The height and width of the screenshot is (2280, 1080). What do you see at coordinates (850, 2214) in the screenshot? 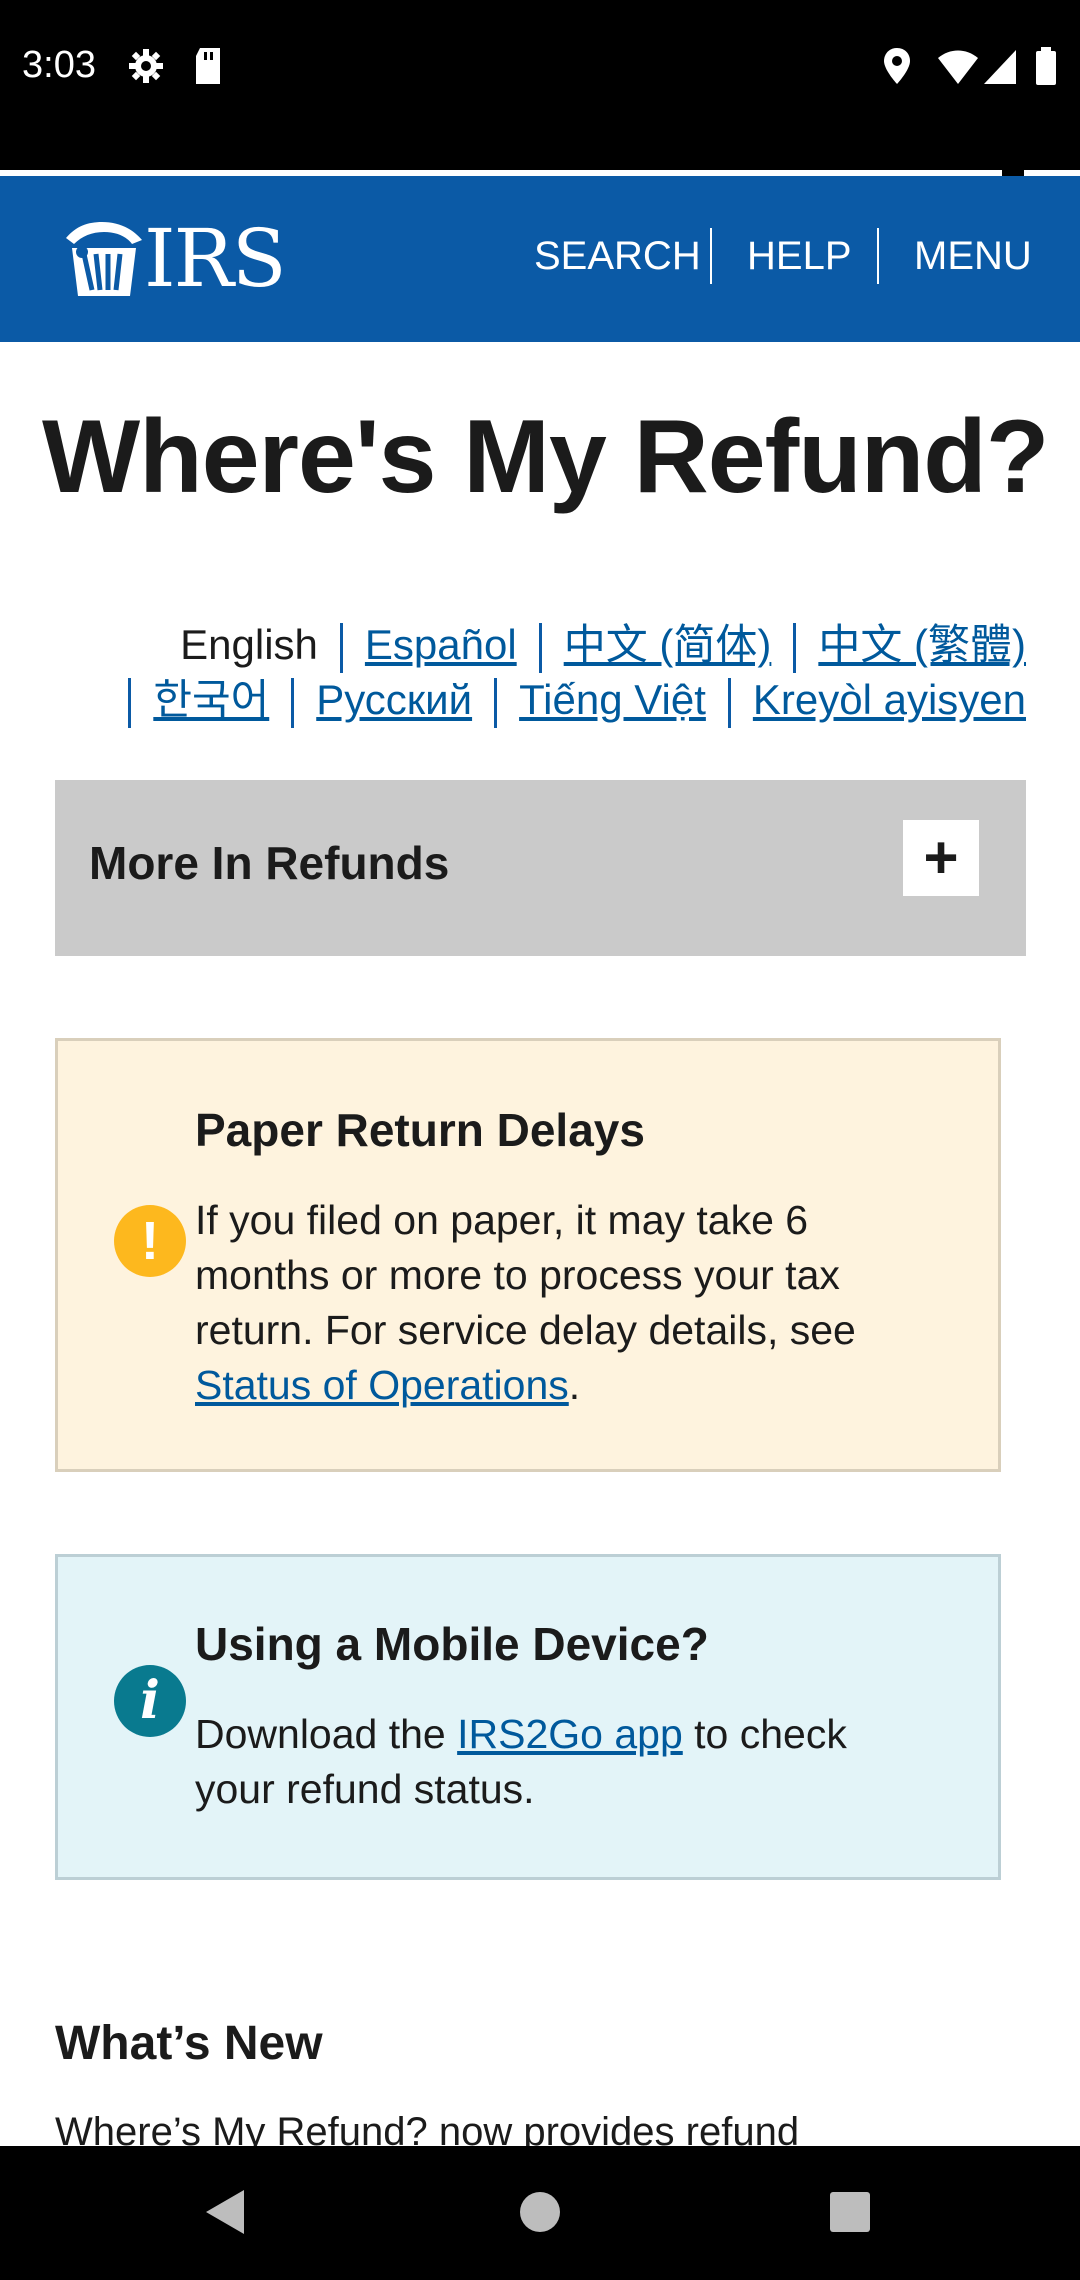
I see `recents-icon` at bounding box center [850, 2214].